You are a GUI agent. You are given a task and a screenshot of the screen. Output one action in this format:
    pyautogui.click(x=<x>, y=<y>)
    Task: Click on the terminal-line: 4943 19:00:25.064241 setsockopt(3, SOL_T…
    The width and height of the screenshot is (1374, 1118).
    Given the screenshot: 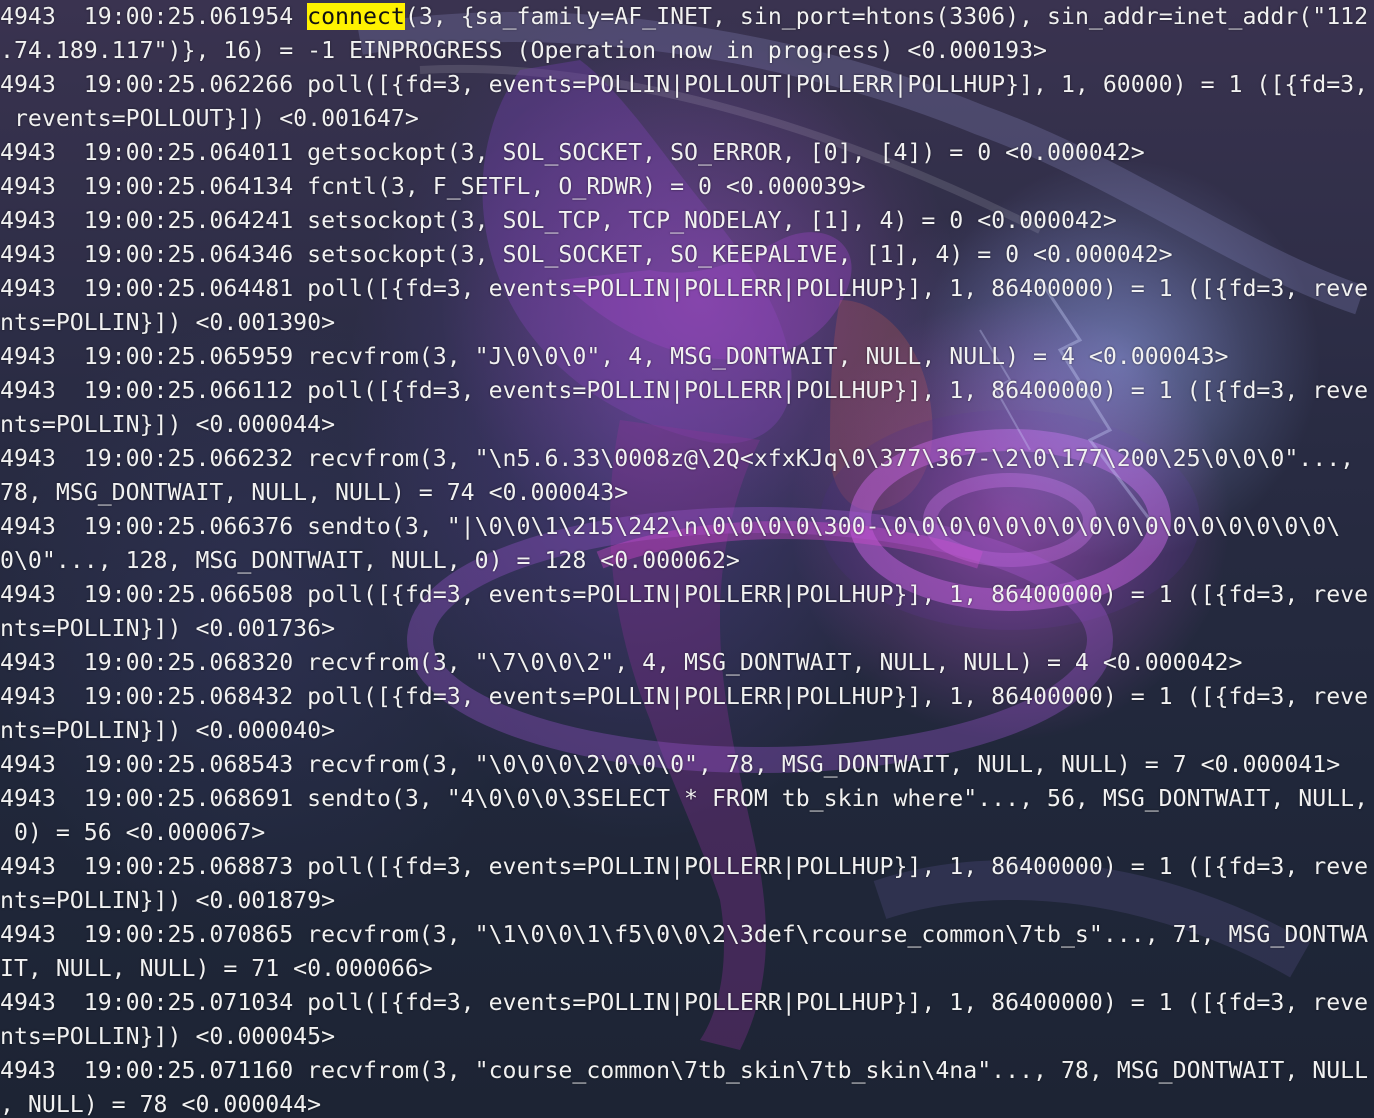 What is the action you would take?
    pyautogui.click(x=558, y=220)
    